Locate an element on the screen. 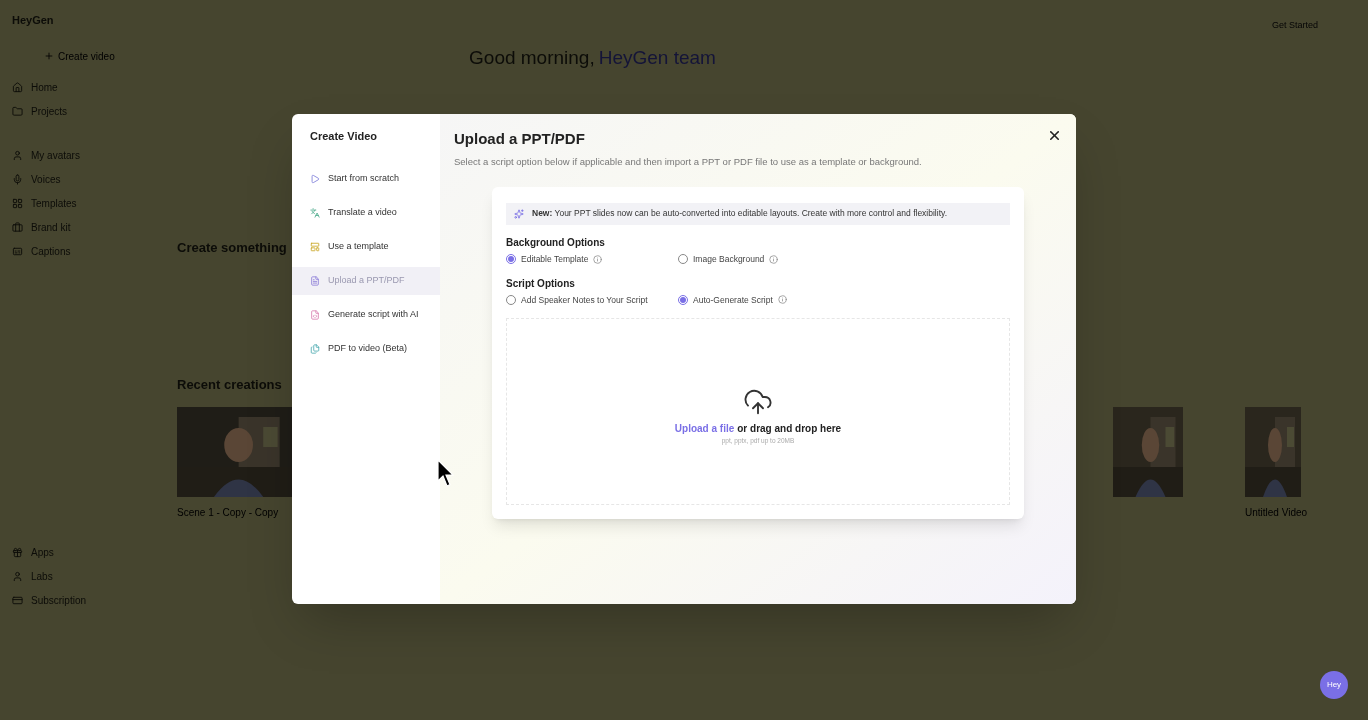 The width and height of the screenshot is (1368, 720). create-video-button: Create video is located at coordinates (96, 56).